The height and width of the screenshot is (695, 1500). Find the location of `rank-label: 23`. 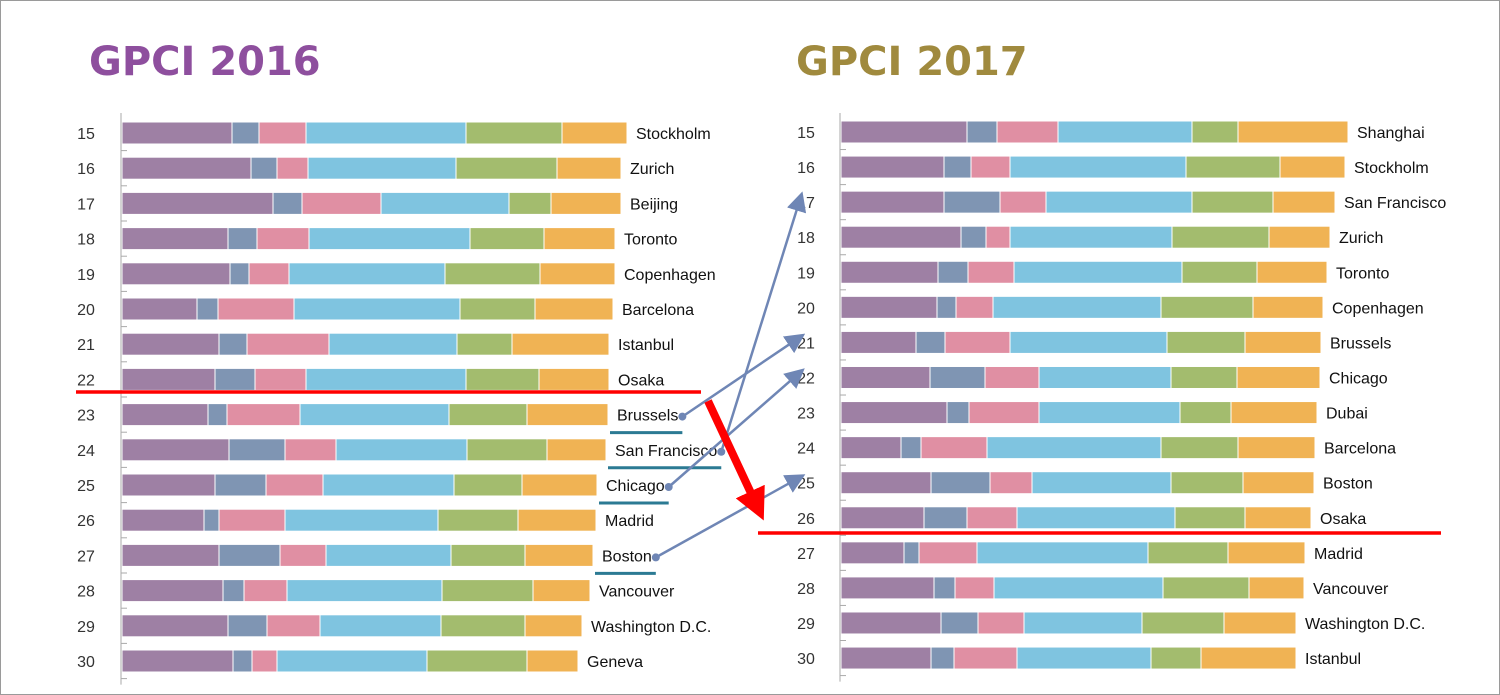

rank-label: 23 is located at coordinates (86, 416).